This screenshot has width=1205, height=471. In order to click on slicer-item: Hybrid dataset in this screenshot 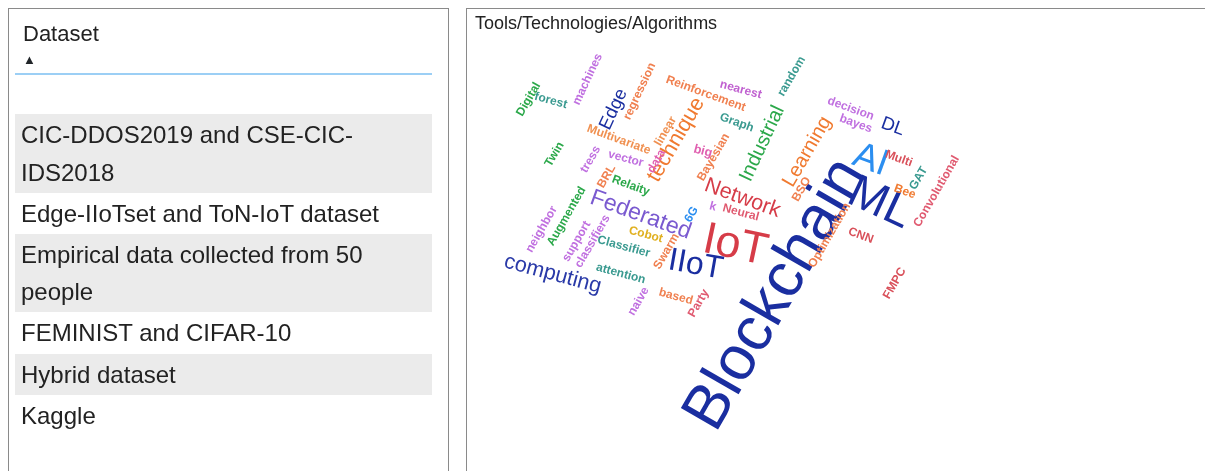, I will do `click(223, 374)`.